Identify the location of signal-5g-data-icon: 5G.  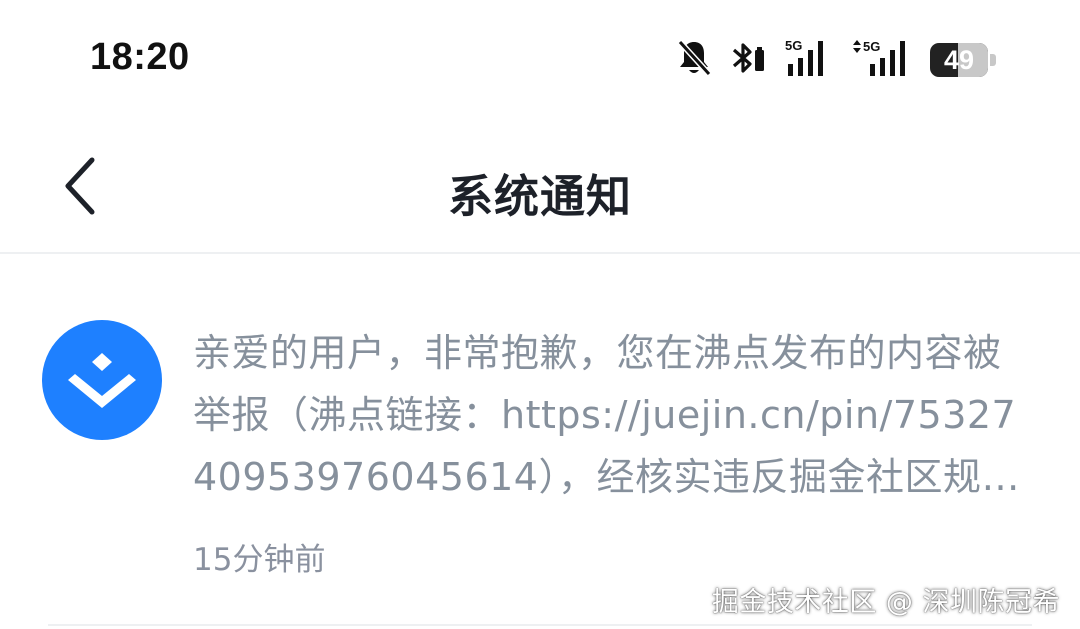
(882, 60).